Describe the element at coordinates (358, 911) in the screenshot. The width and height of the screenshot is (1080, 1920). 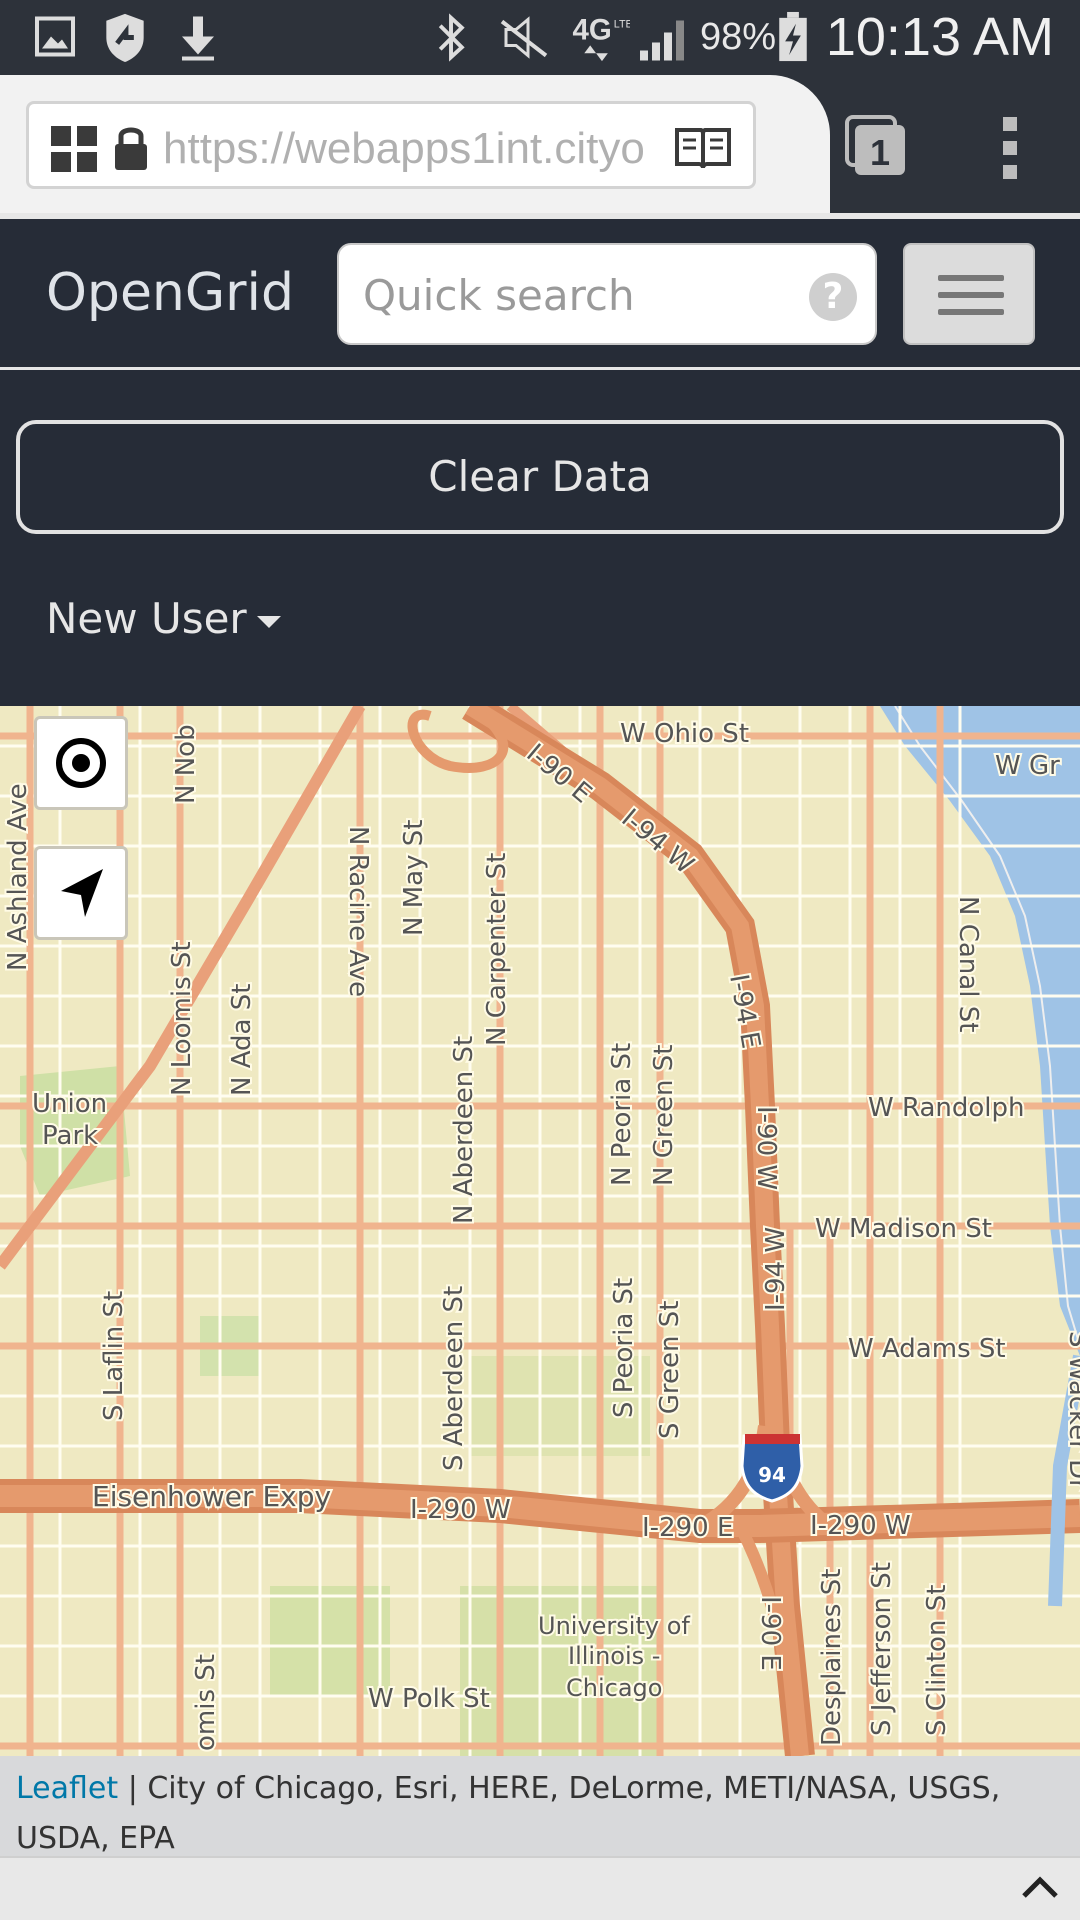
I see `street-label: N Racine Ave` at that location.